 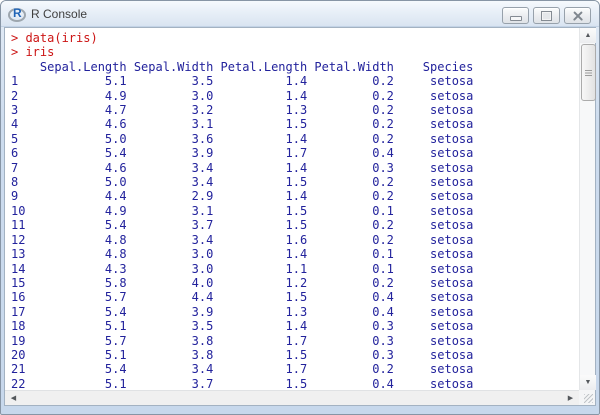 I want to click on r-logo-icon: R, so click(x=17, y=14).